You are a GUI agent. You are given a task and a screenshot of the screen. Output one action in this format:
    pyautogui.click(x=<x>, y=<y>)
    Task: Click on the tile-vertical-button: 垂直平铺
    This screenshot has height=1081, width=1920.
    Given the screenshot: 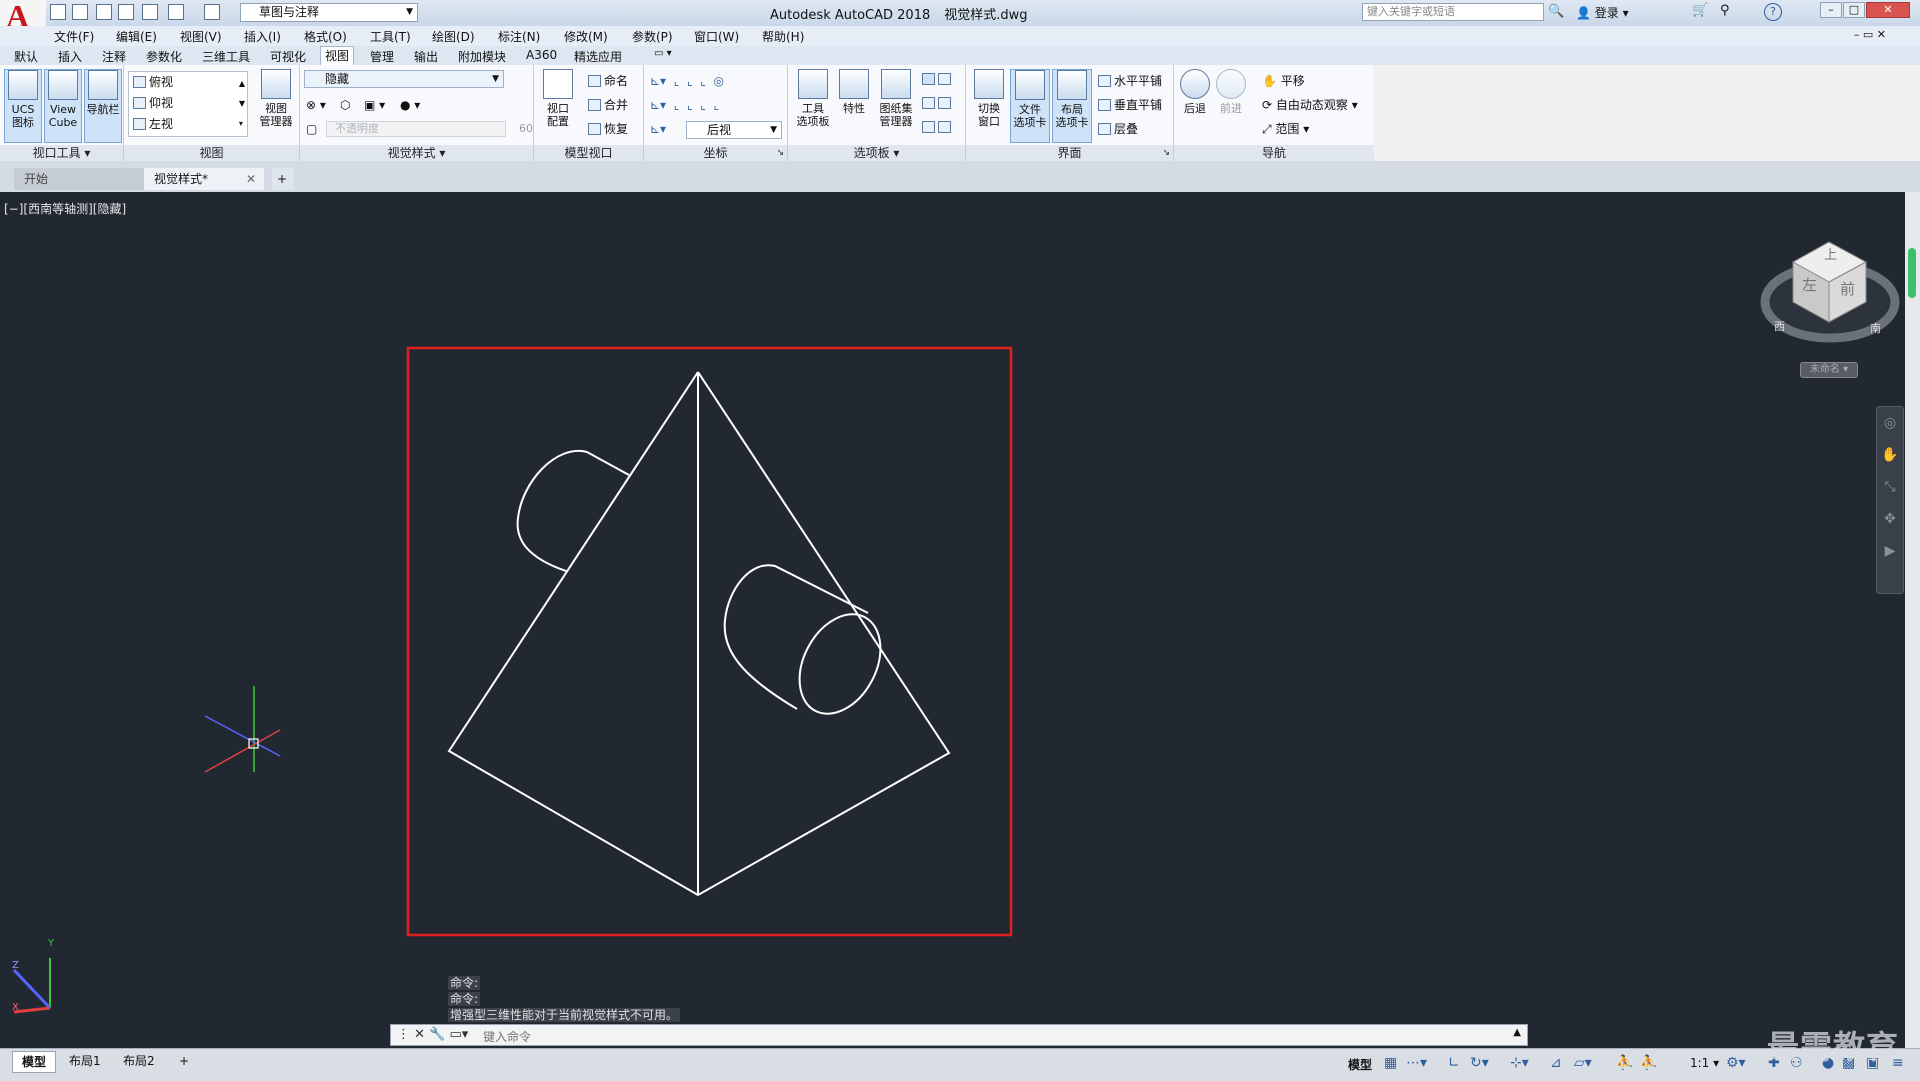 What is the action you would take?
    pyautogui.click(x=1130, y=105)
    